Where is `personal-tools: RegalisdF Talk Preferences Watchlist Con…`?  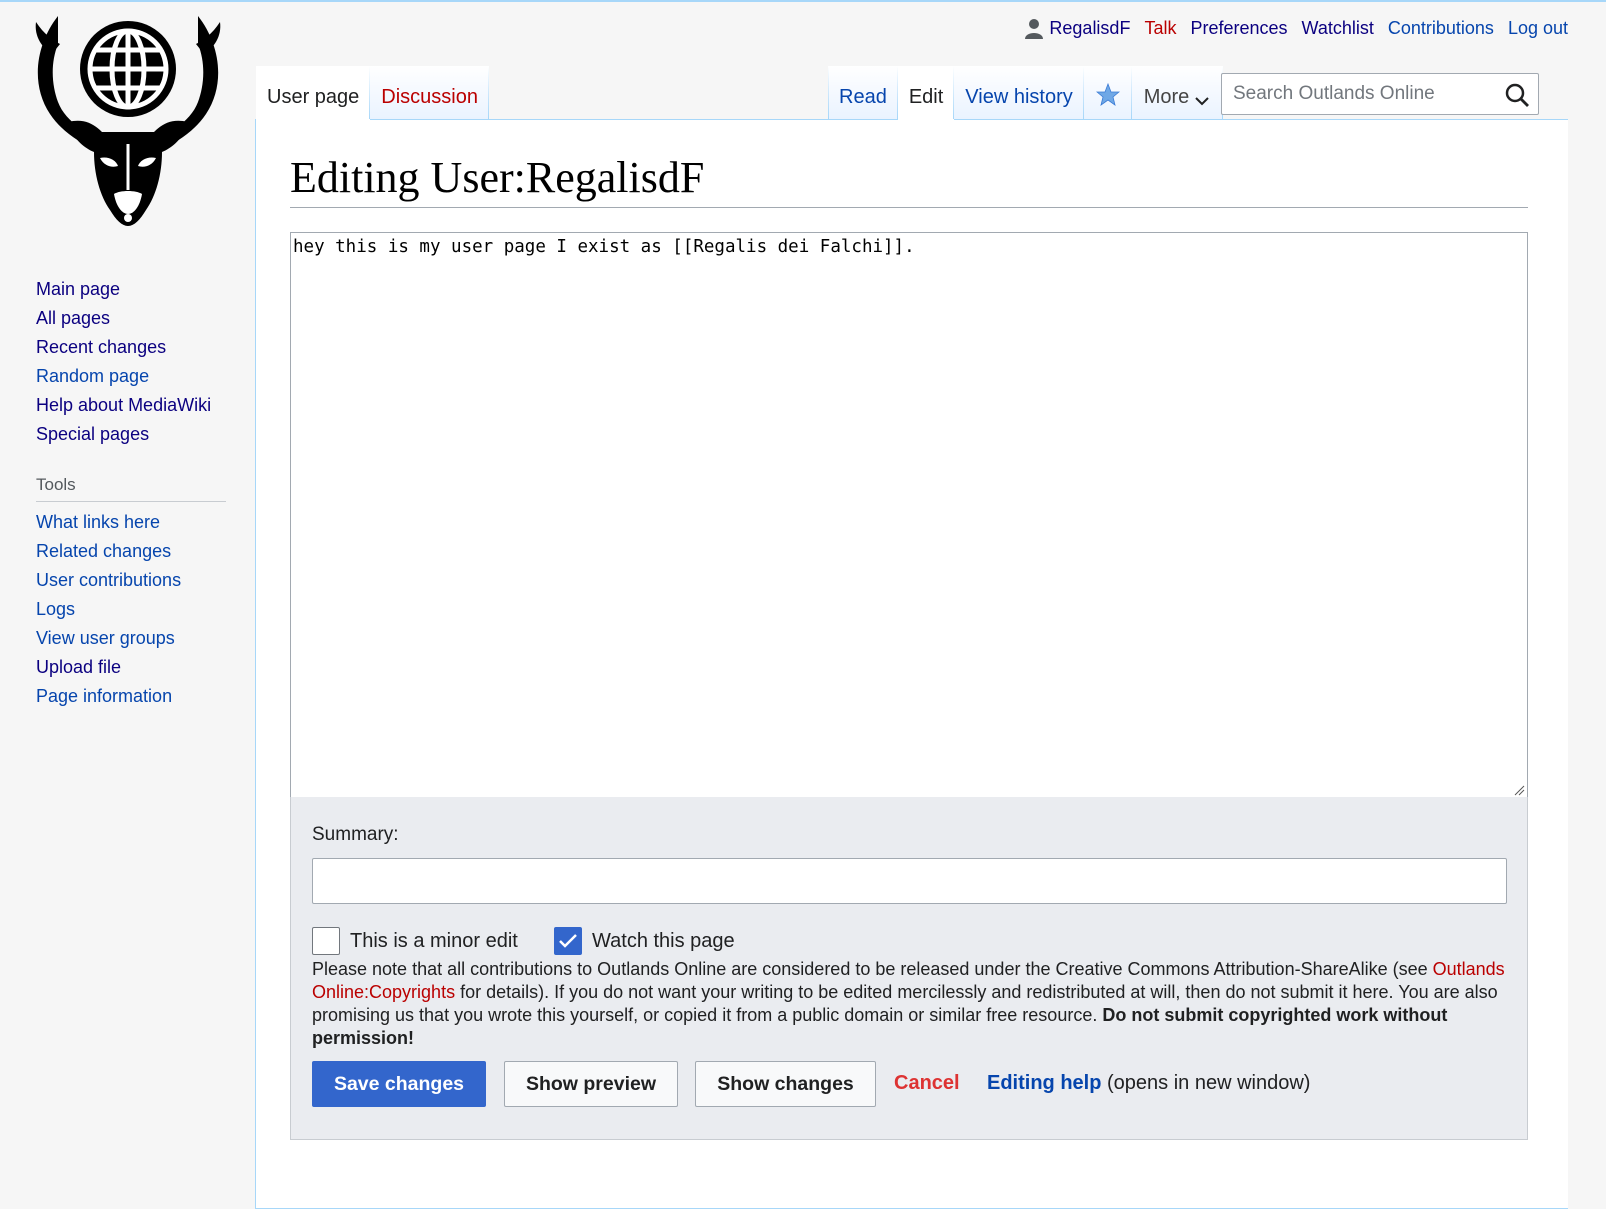
personal-tools: RegalisdF Talk Preferences Watchlist Con… is located at coordinates (1296, 28).